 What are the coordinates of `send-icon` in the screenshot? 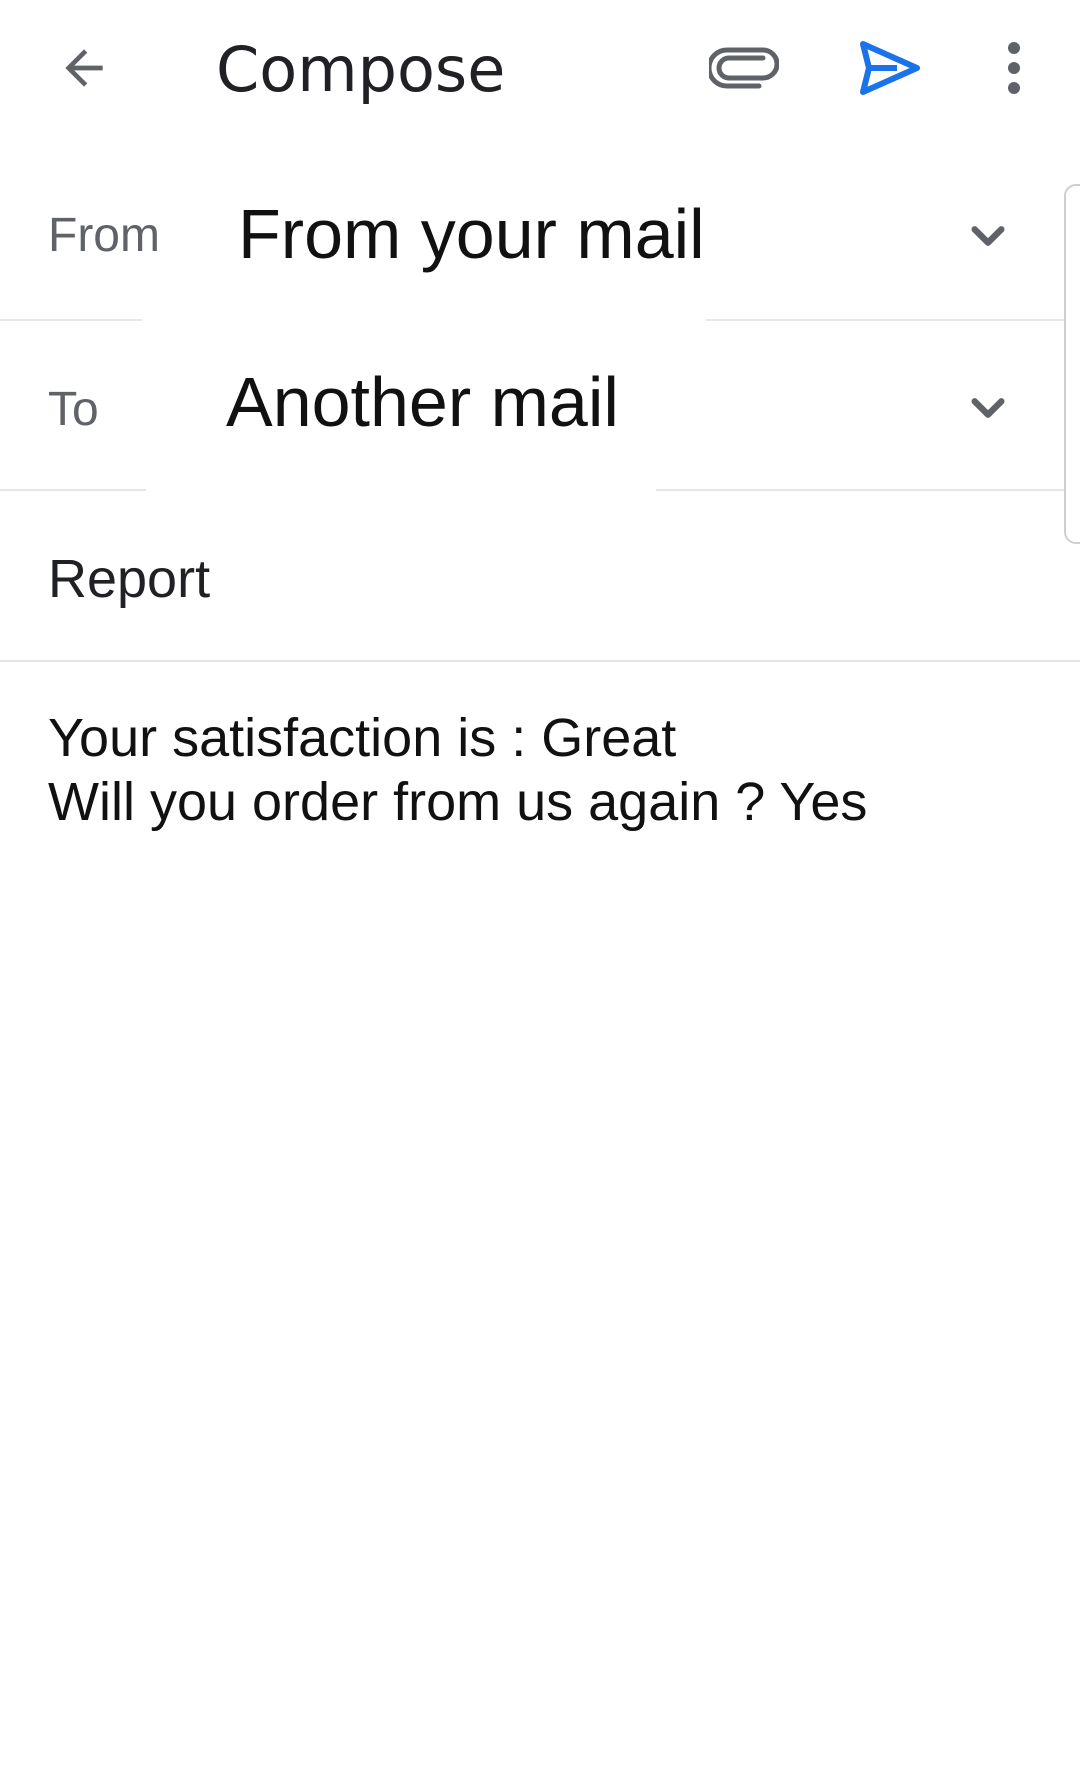 It's located at (890, 68).